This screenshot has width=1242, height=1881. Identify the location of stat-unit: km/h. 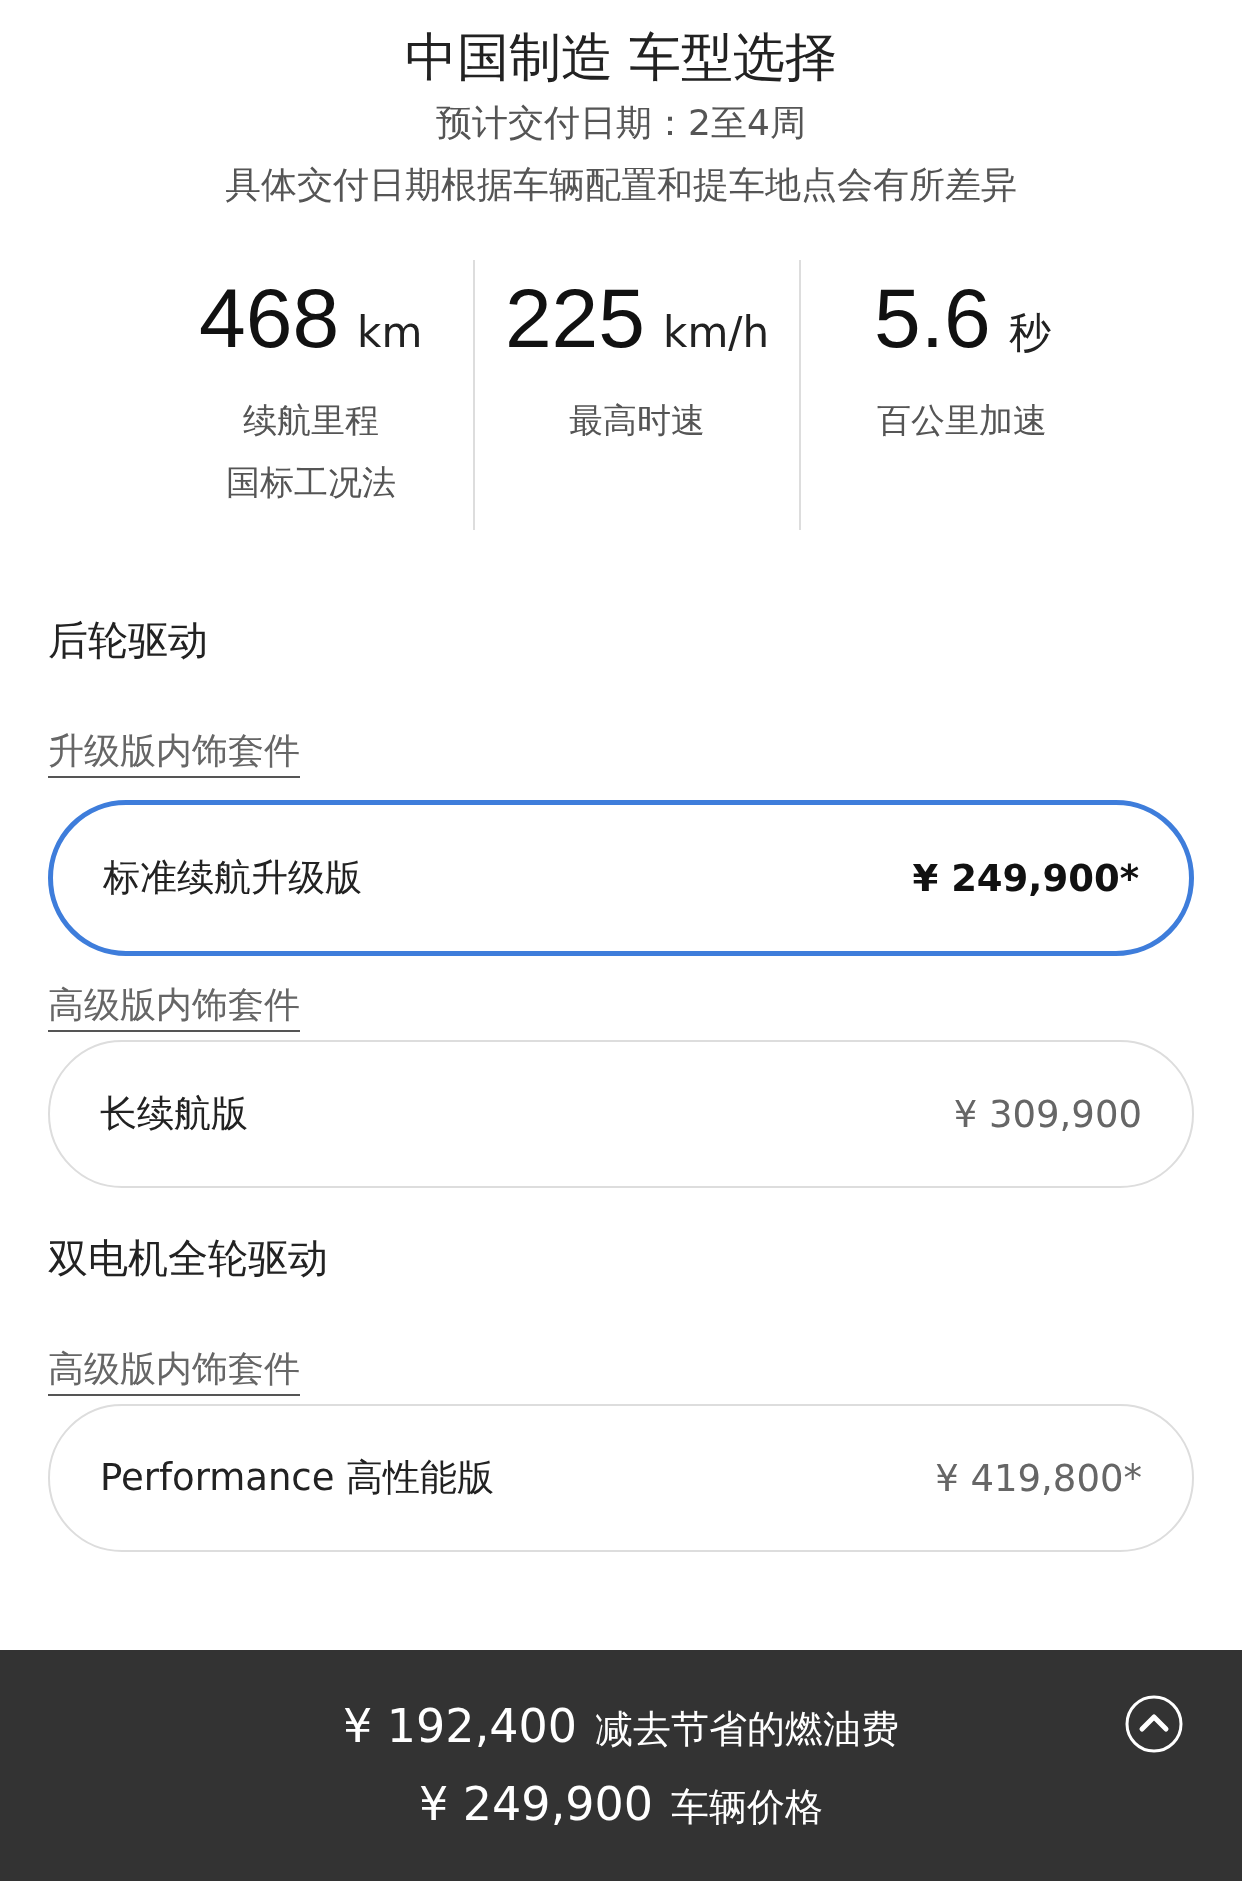
(716, 332).